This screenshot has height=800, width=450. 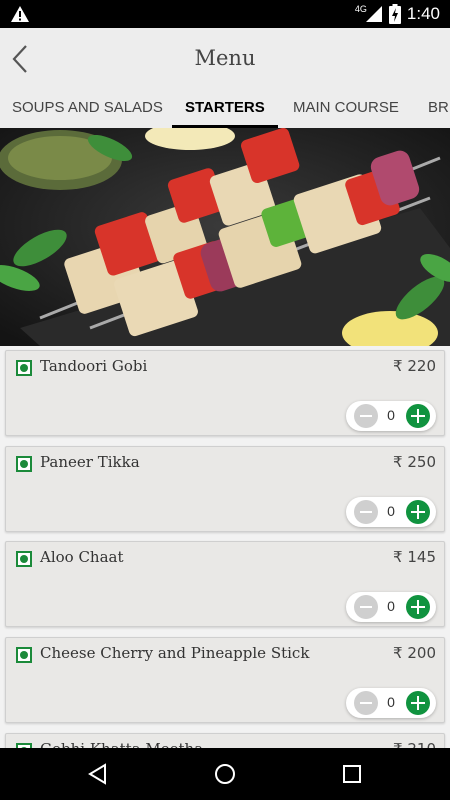 What do you see at coordinates (20, 14) in the screenshot?
I see `warning-icon` at bounding box center [20, 14].